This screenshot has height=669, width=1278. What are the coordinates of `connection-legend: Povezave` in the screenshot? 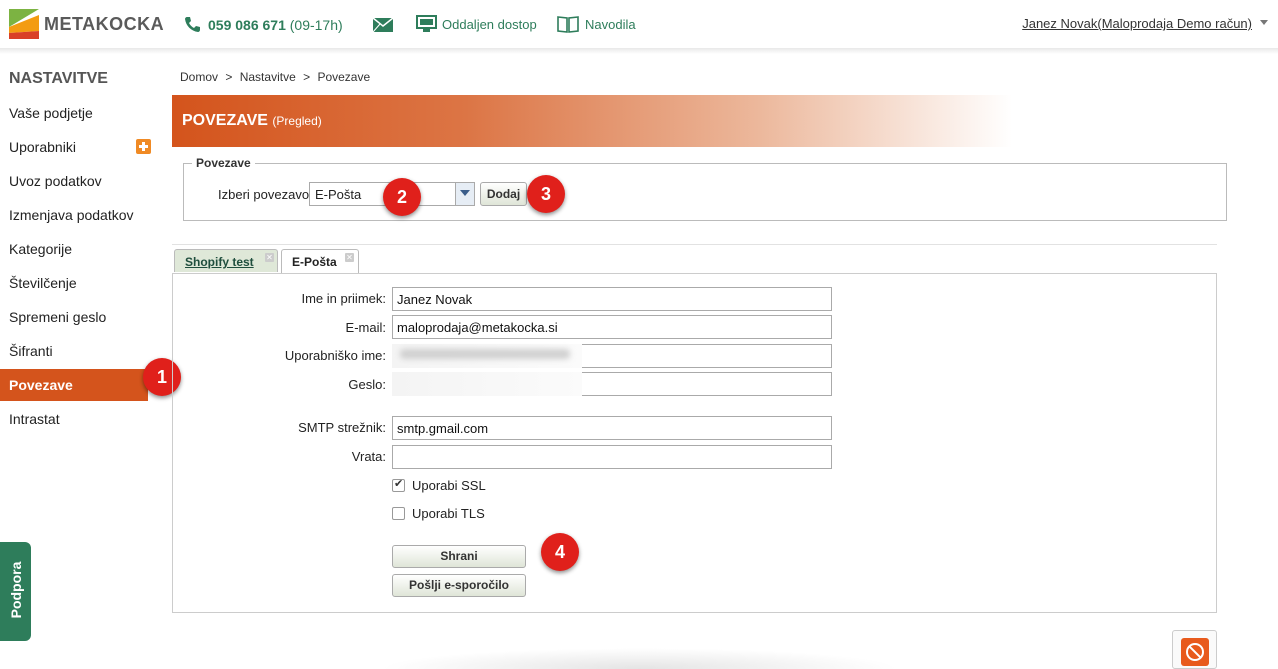 It's located at (223, 163).